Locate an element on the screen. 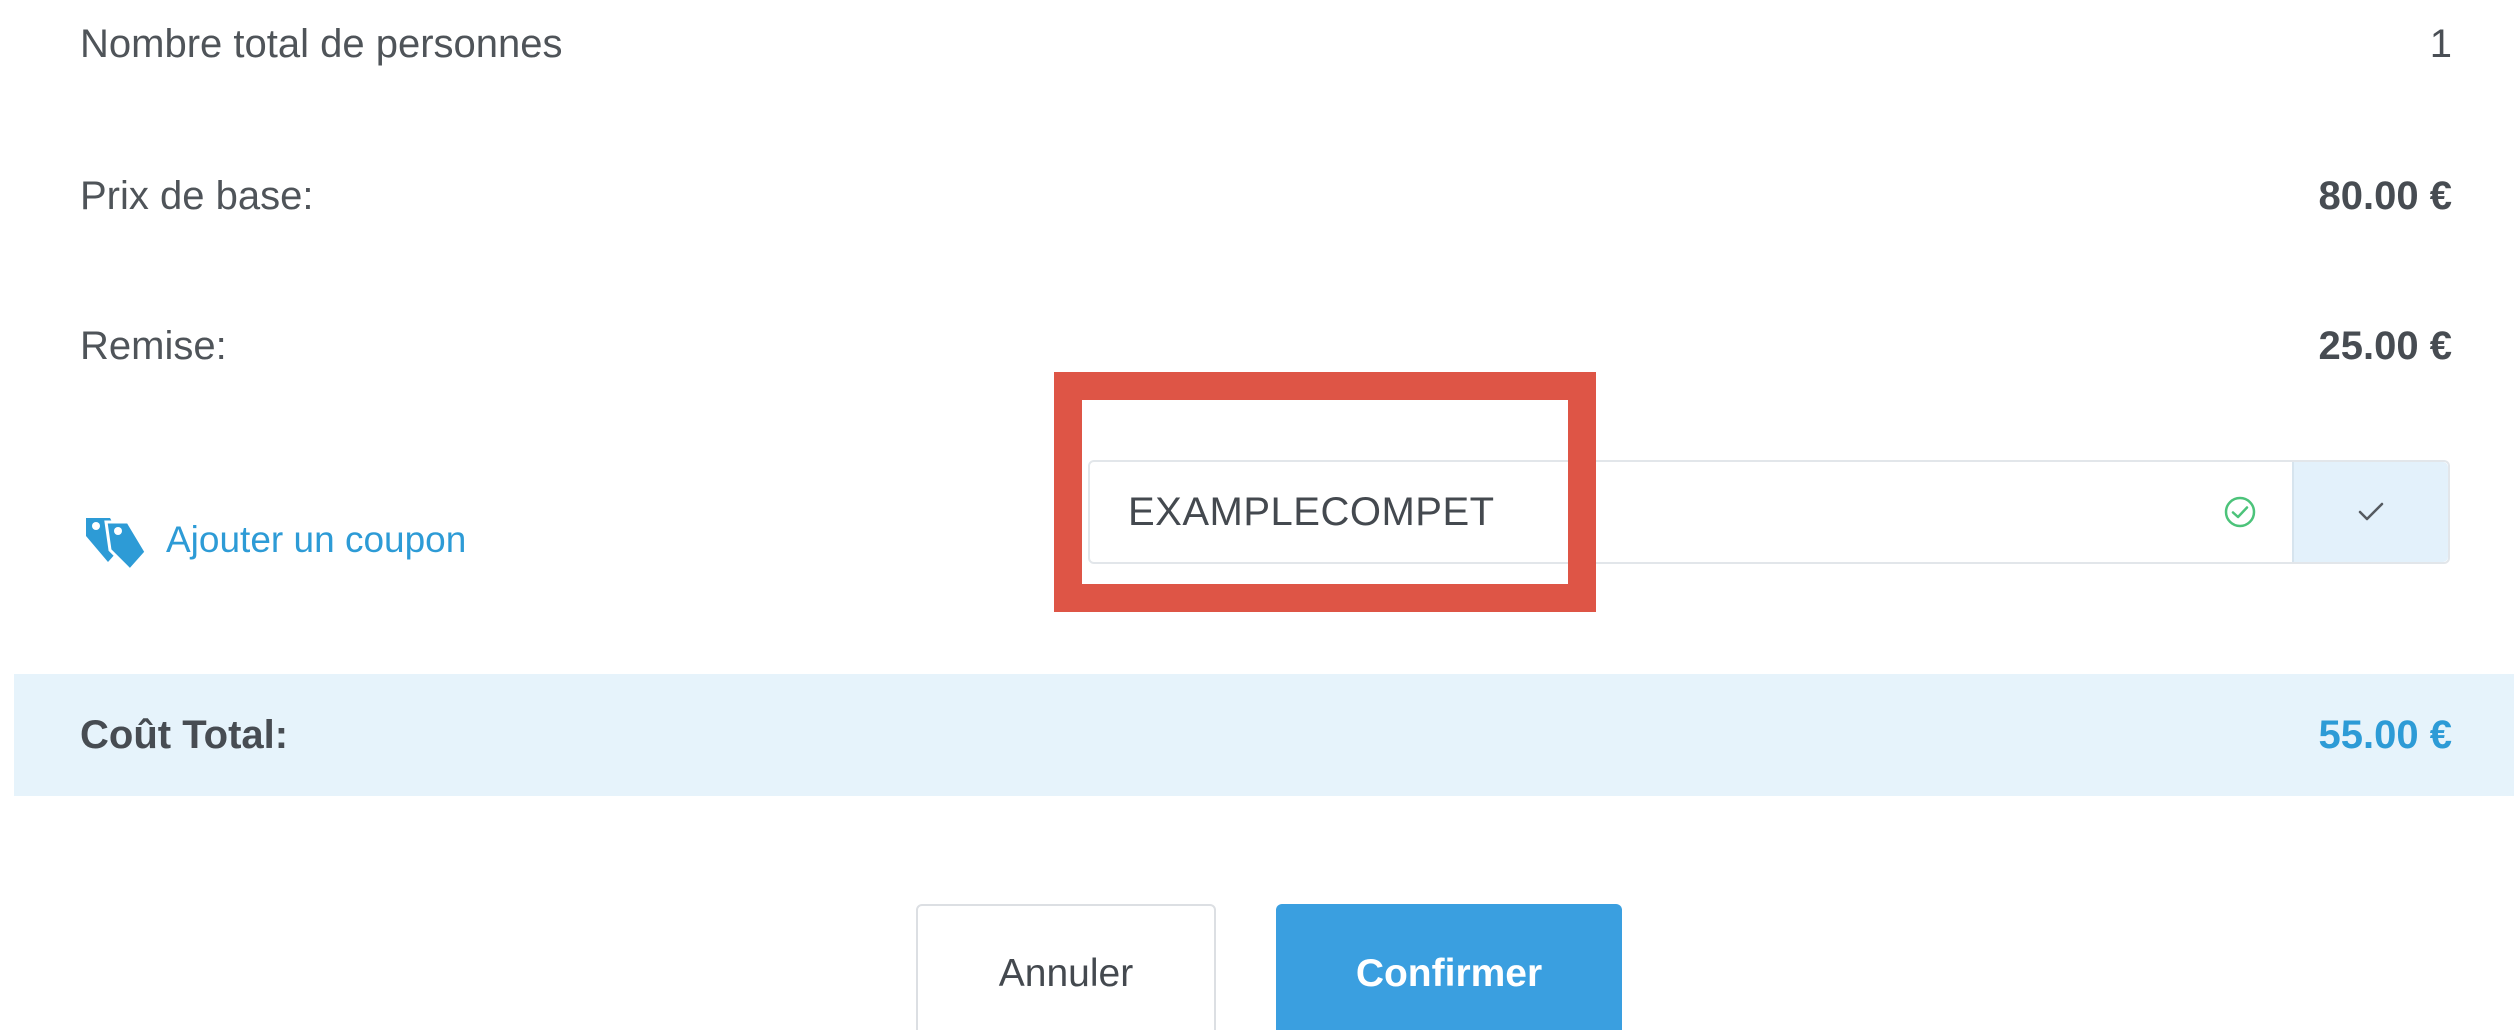 This screenshot has width=2514, height=1030. base-price-value: 80.00 € is located at coordinates (2385, 195).